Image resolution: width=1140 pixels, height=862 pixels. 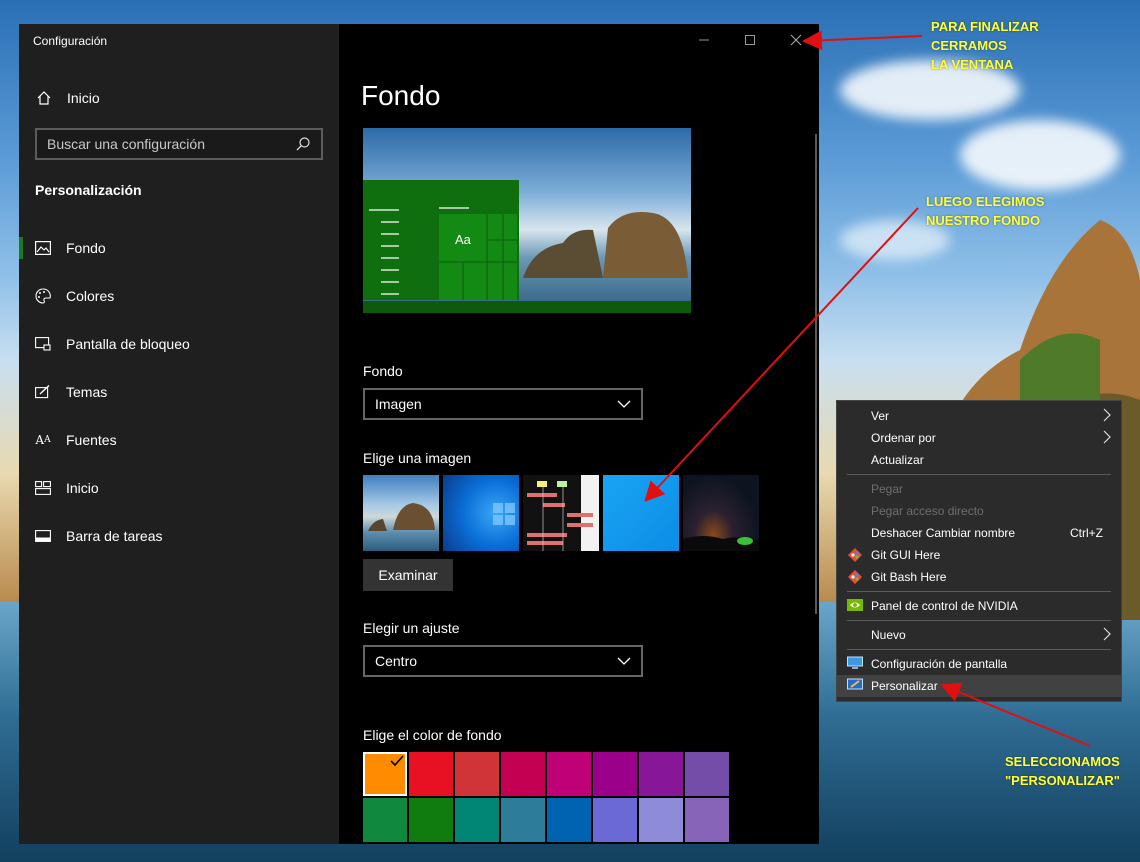 What do you see at coordinates (481, 513) in the screenshot?
I see `thumbnail-windows` at bounding box center [481, 513].